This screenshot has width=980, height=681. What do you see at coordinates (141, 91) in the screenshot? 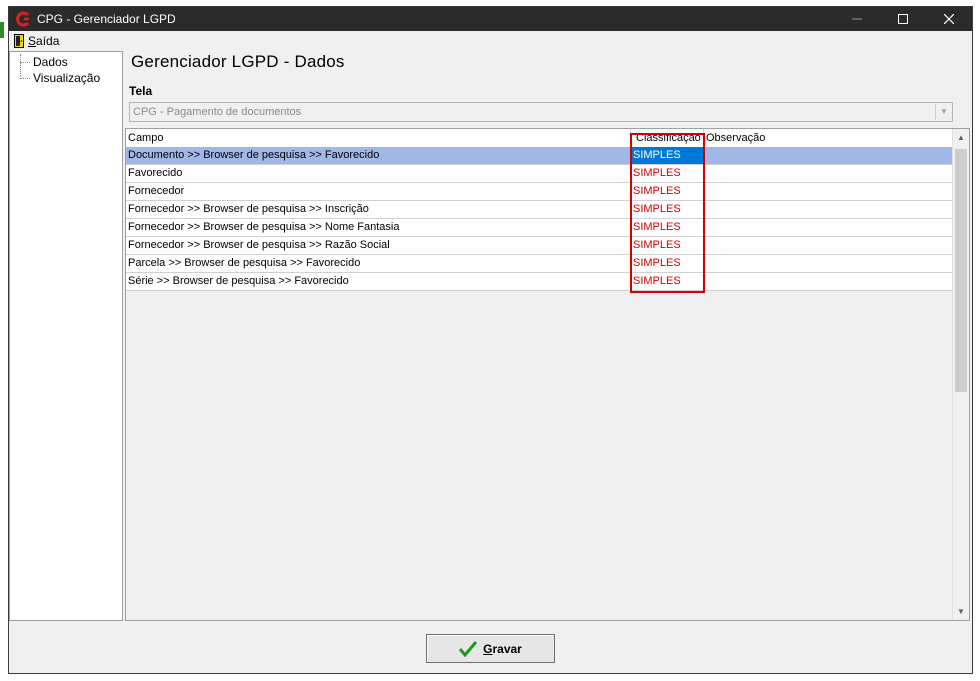
I see `tela-label: Tela` at bounding box center [141, 91].